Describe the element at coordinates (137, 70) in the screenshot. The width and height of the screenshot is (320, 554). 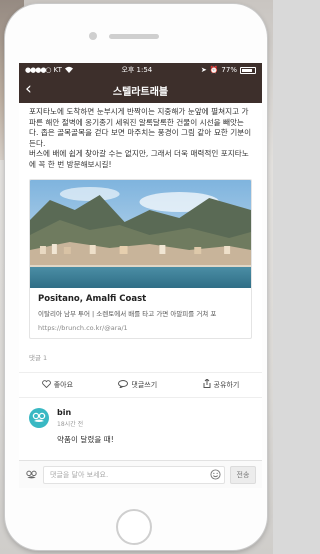
I see `clock: 오후 1:54` at that location.